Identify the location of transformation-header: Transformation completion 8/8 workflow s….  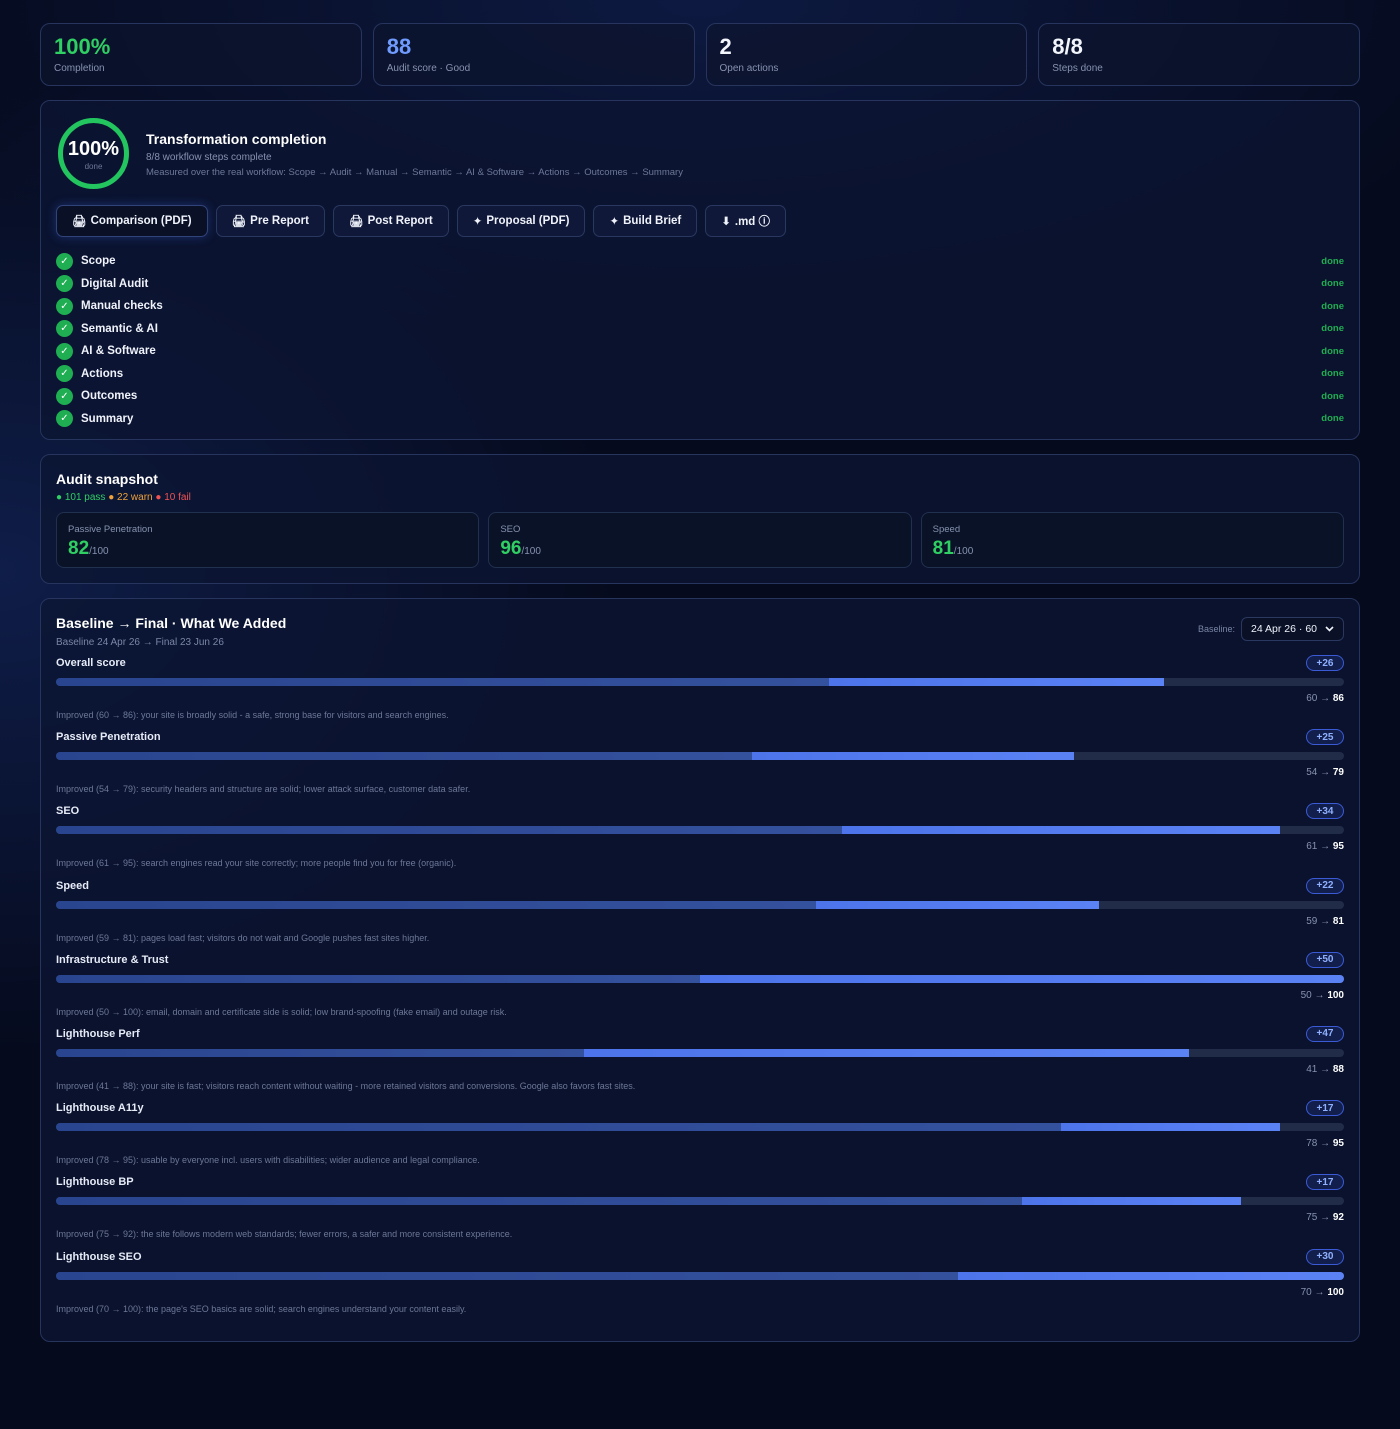
(414, 154).